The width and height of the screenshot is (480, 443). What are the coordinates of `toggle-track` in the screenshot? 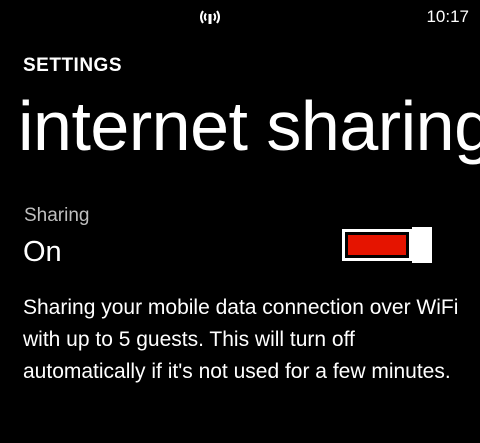 It's located at (377, 245).